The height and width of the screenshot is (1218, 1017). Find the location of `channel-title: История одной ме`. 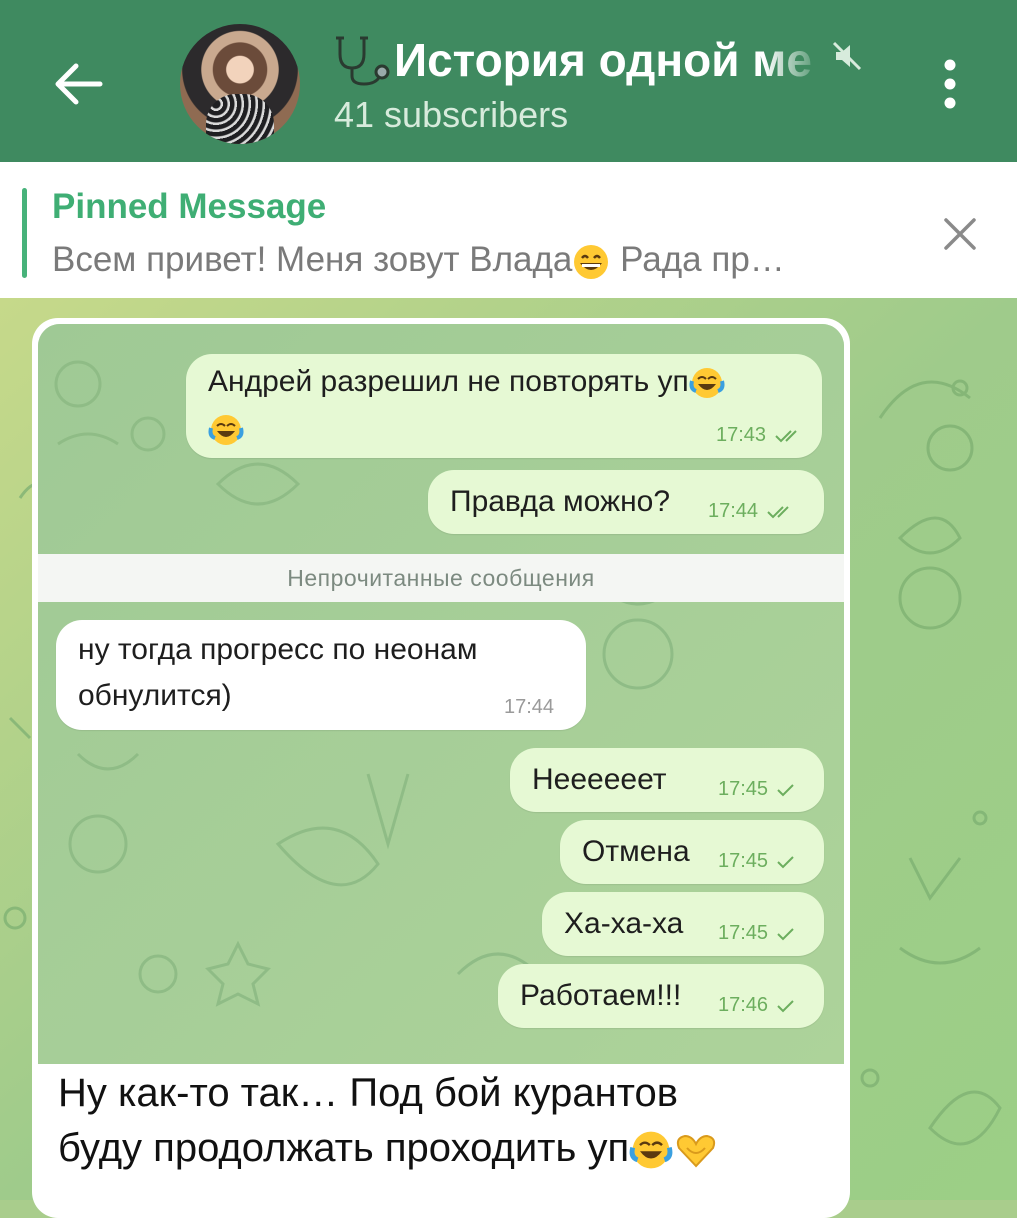

channel-title: История одной ме is located at coordinates (603, 60).